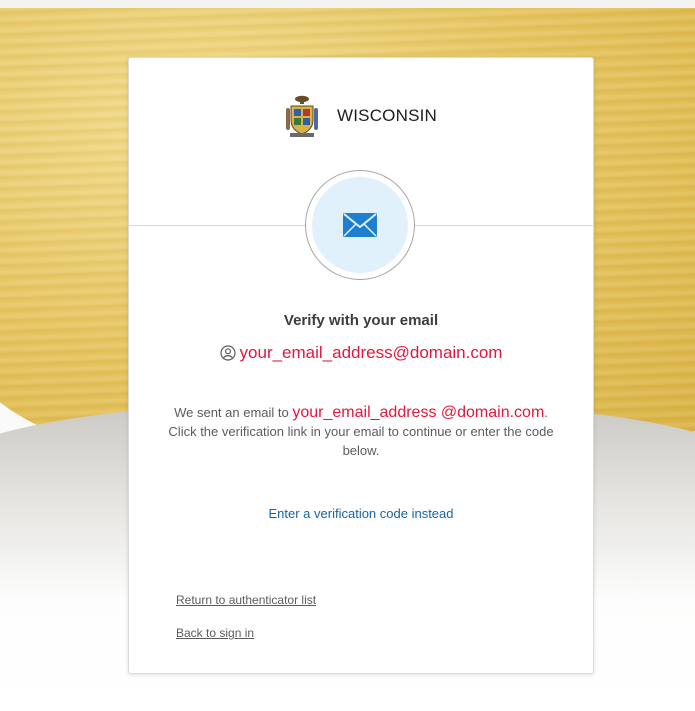  I want to click on logo-row: WISCONSIN, so click(361, 116).